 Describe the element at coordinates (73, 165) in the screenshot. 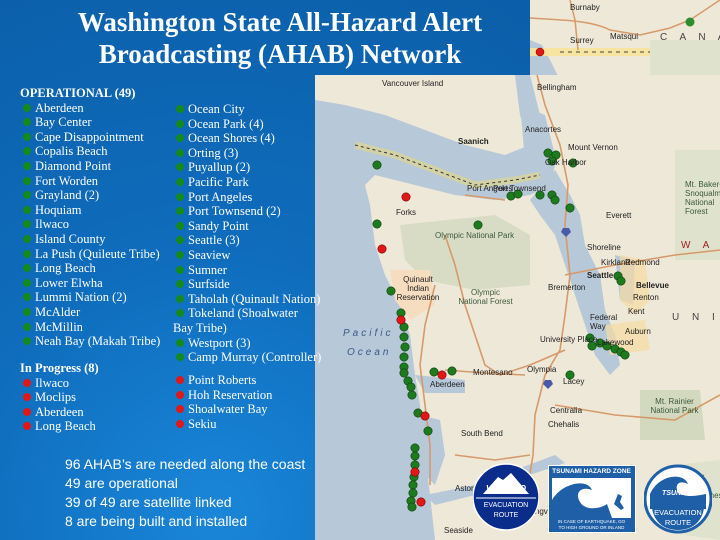

I see `site-name: Diamond Point` at that location.